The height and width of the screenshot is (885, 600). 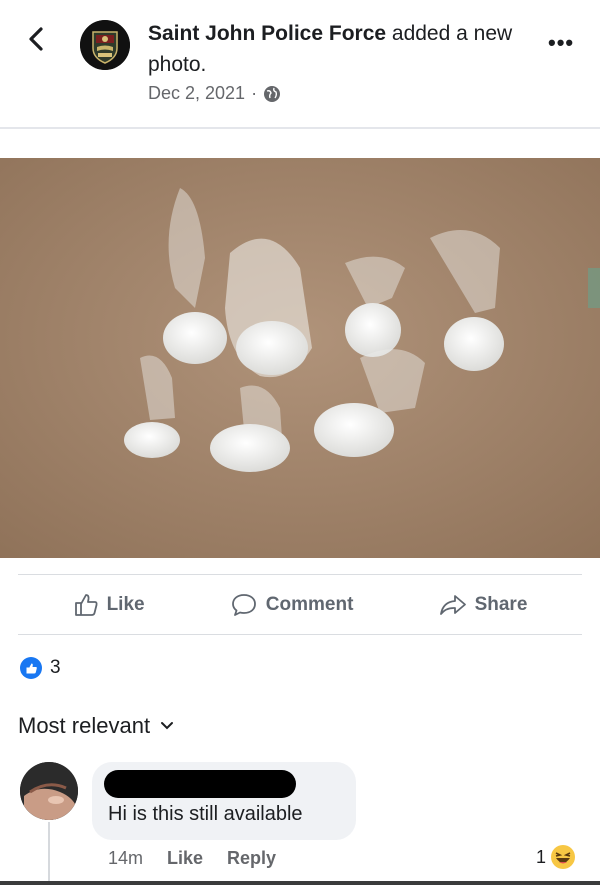 I want to click on police-crest-icon, so click(x=105, y=45).